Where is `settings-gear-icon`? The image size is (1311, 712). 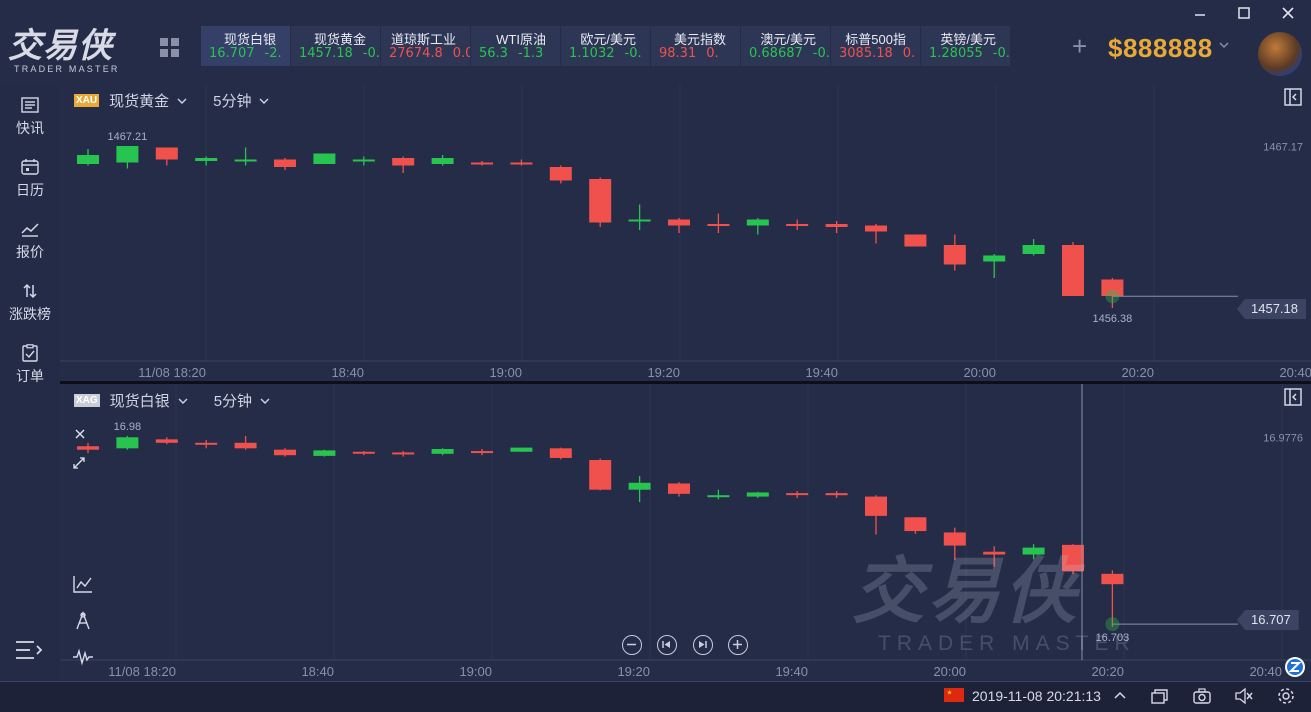 settings-gear-icon is located at coordinates (1286, 696).